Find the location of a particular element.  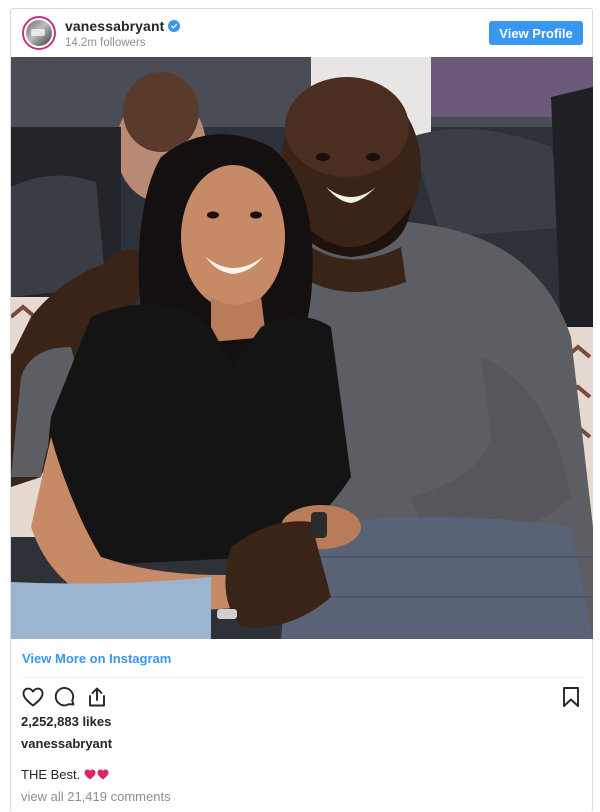

like-count: 2,252,883 likes is located at coordinates (66, 721).